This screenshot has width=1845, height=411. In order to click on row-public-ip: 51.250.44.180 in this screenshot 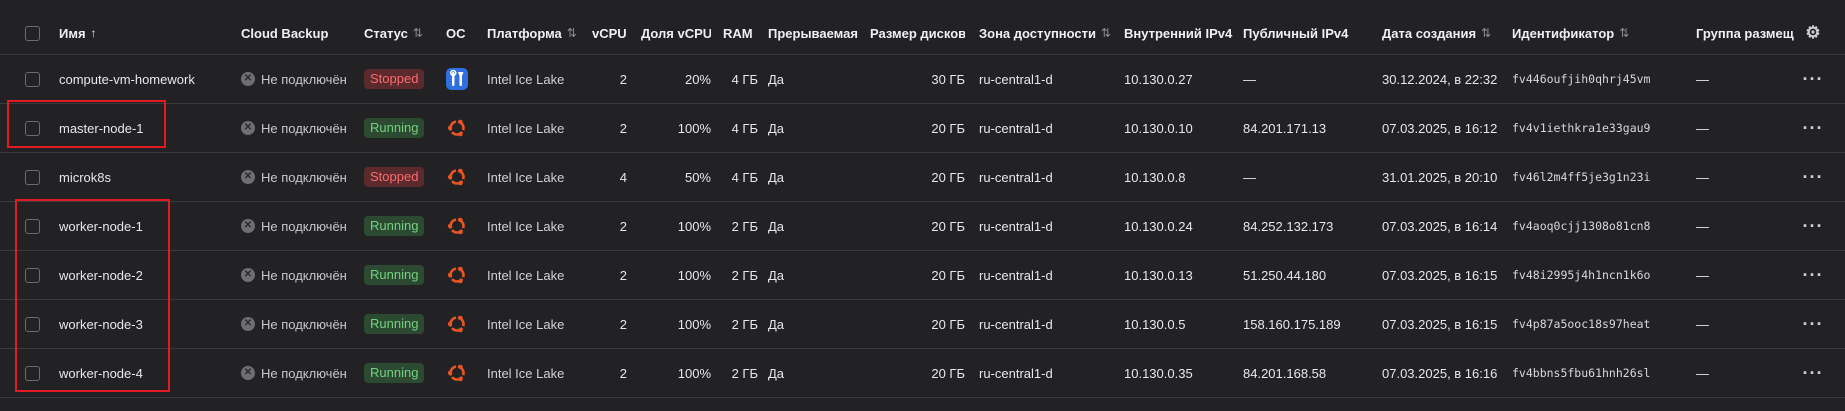, I will do `click(1285, 275)`.